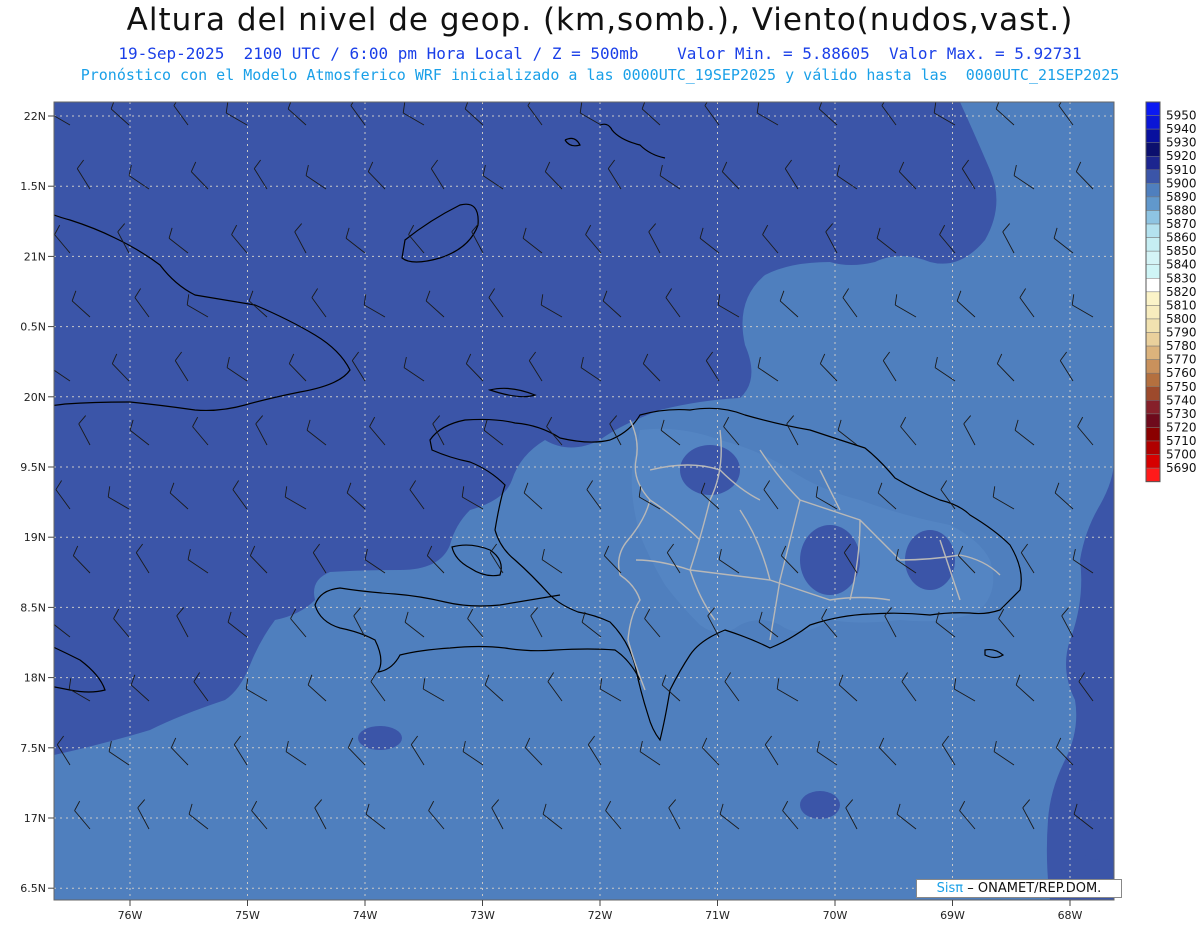 The image size is (1200, 927). Describe the element at coordinates (1034, 888) in the screenshot. I see `credit-text: – ONAMET/REP.DOM.` at that location.